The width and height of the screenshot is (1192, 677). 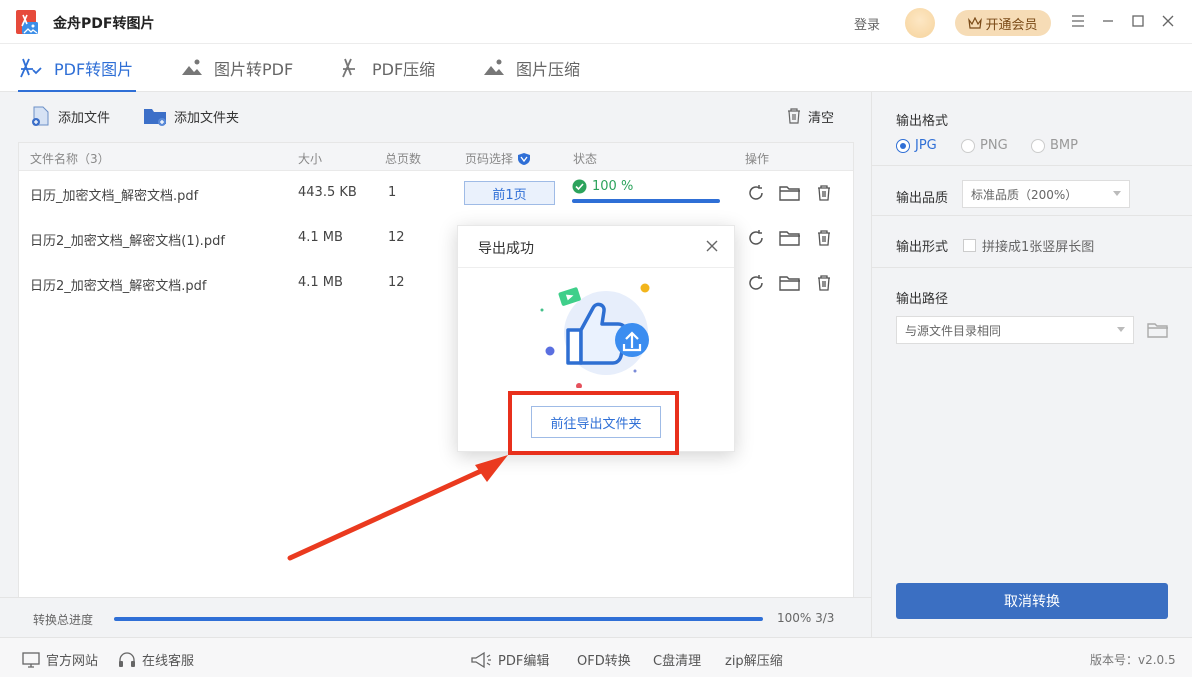 What do you see at coordinates (1121, 329) in the screenshot?
I see `chevron-down-icon` at bounding box center [1121, 329].